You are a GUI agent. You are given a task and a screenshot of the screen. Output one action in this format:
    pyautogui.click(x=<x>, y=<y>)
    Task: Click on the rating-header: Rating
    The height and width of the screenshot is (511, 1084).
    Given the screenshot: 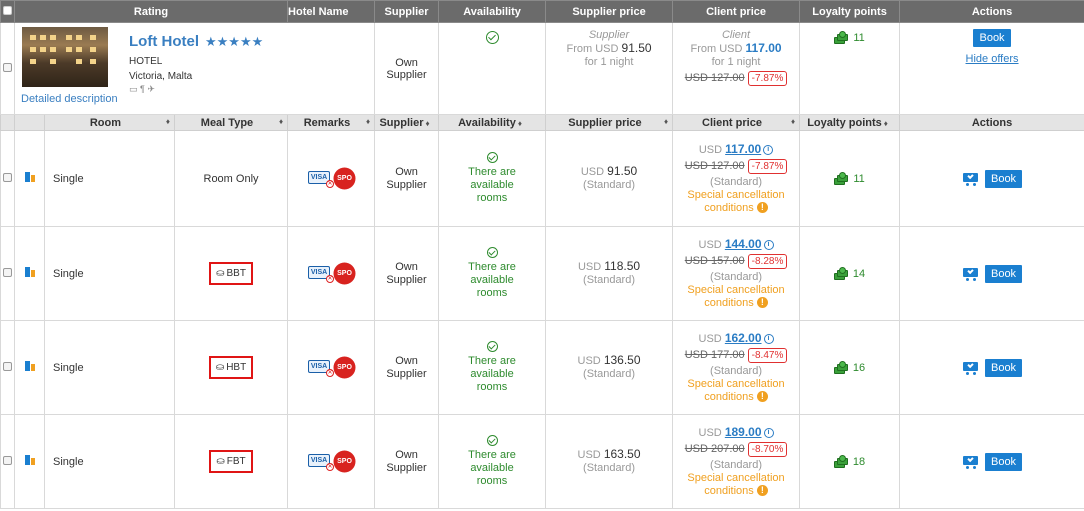 What is the action you would take?
    pyautogui.click(x=151, y=11)
    